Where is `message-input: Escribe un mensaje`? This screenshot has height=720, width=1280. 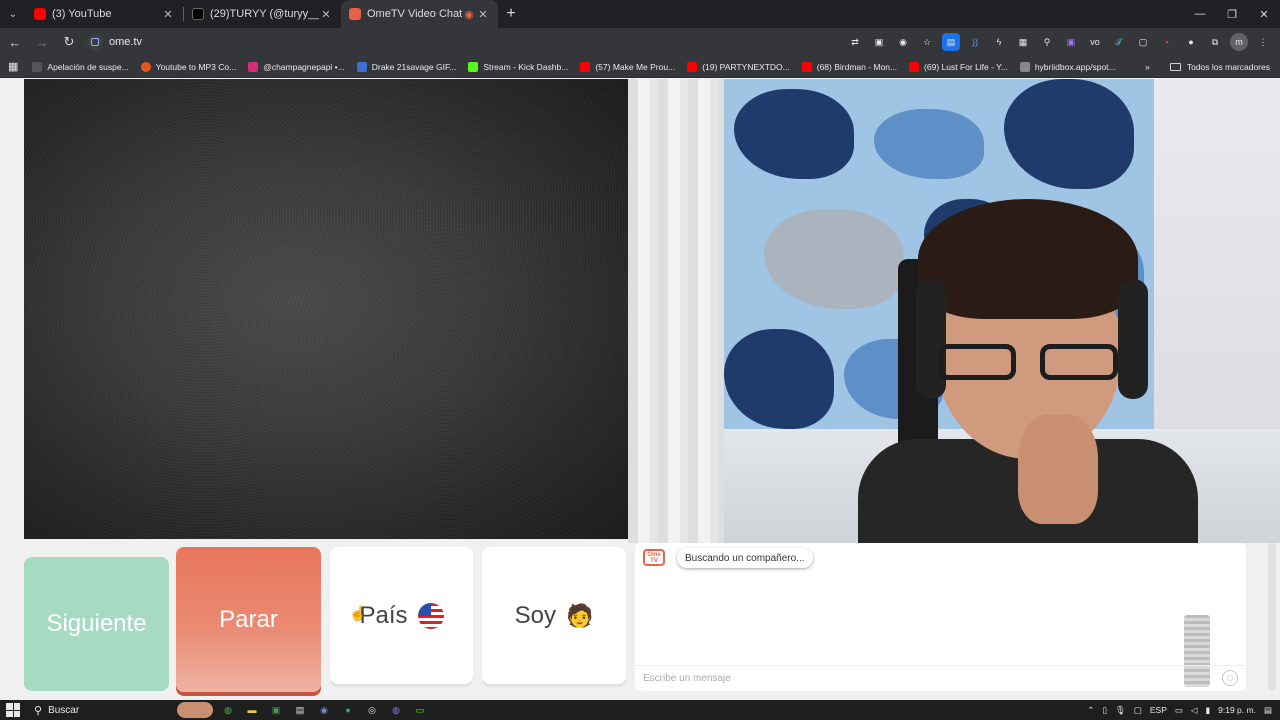
message-input: Escribe un mensaje is located at coordinates (940, 678).